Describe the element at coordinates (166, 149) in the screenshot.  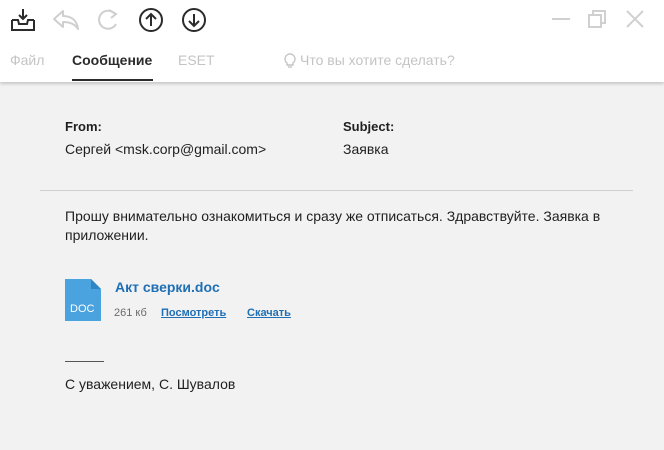
I see `from-value: Сергей <msk.corp@gmail.com>` at that location.